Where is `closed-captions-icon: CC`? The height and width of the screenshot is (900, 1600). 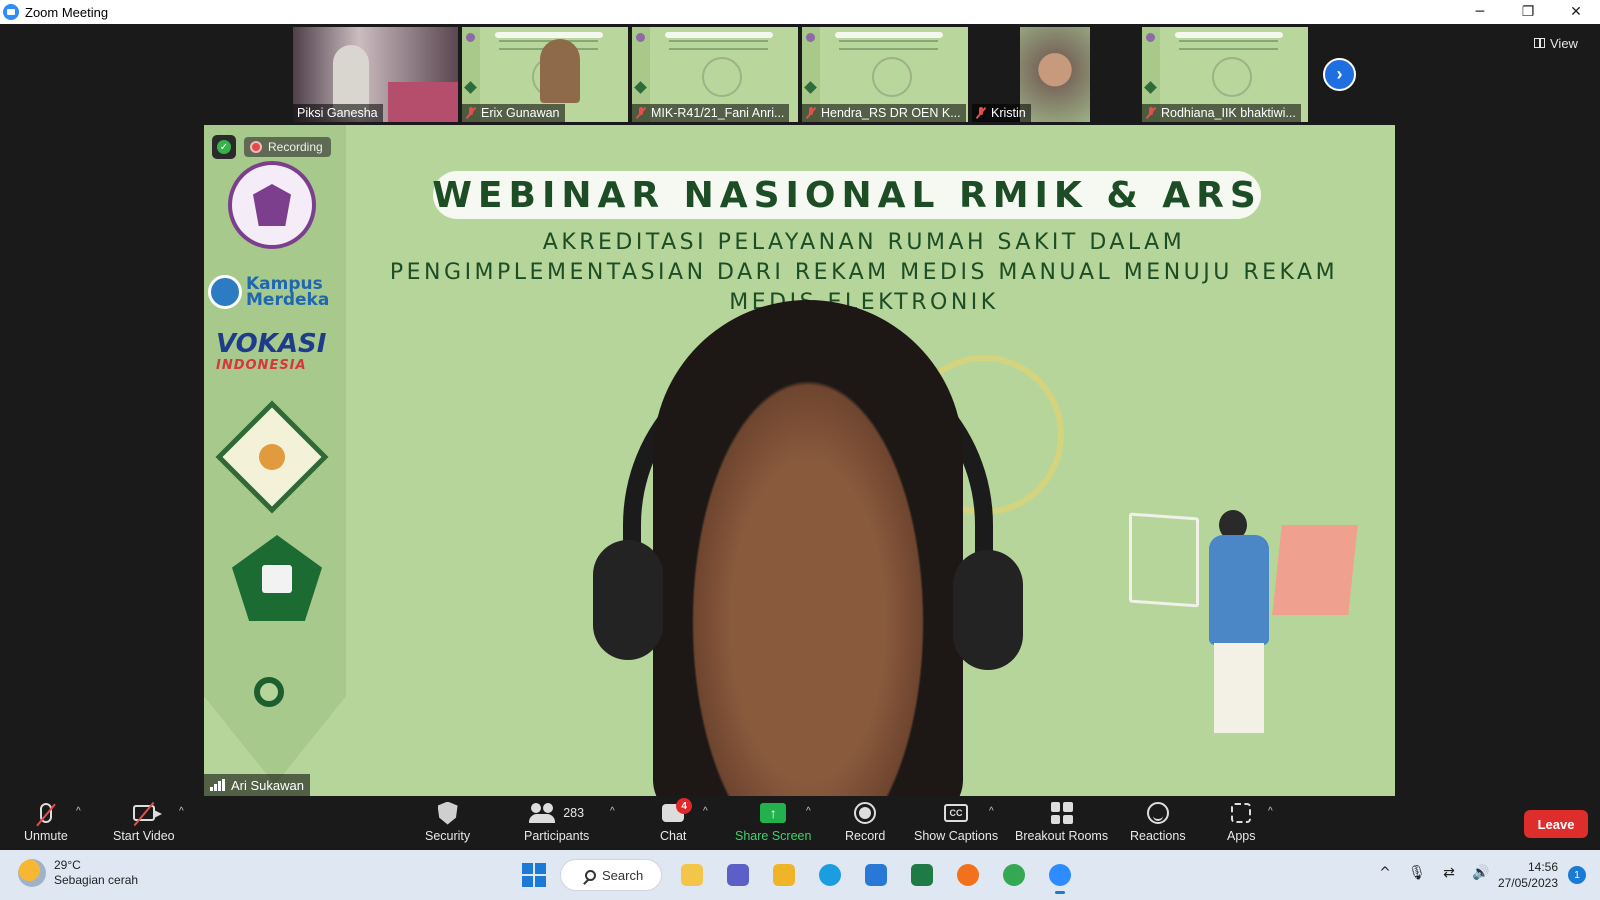
closed-captions-icon: CC is located at coordinates (956, 813).